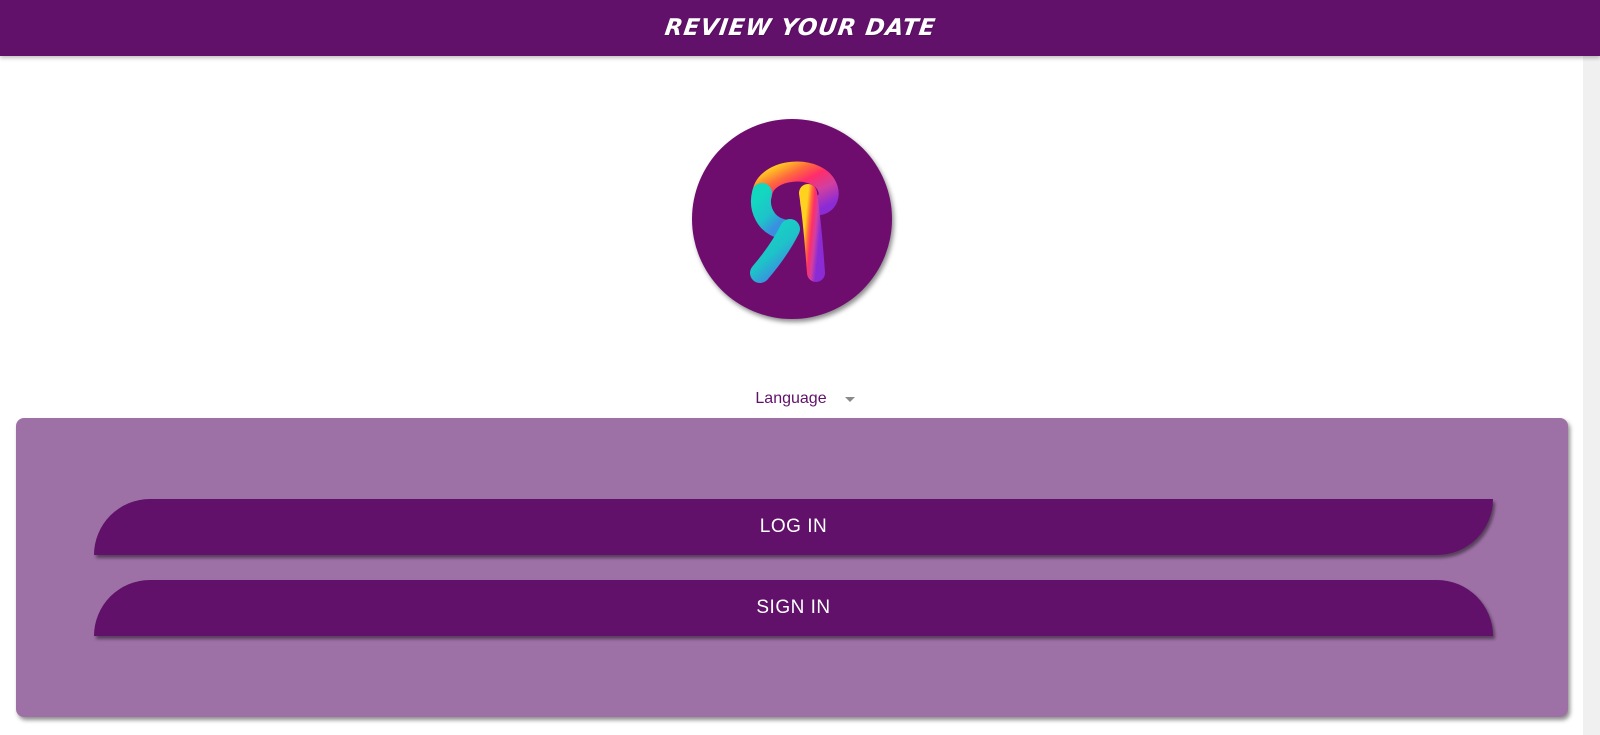  Describe the element at coordinates (793, 608) in the screenshot. I see `signin-button: SIGN IN` at that location.